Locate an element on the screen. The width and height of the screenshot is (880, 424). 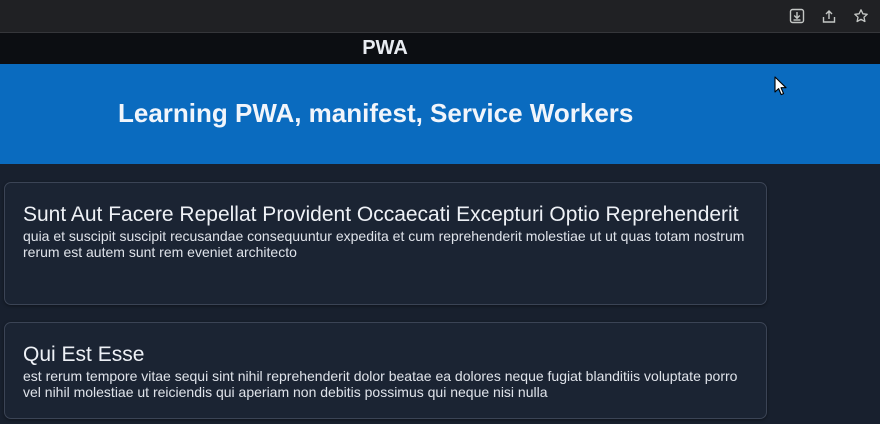
hero-title: Learning PWA, manifest, Service Workers is located at coordinates (376, 113).